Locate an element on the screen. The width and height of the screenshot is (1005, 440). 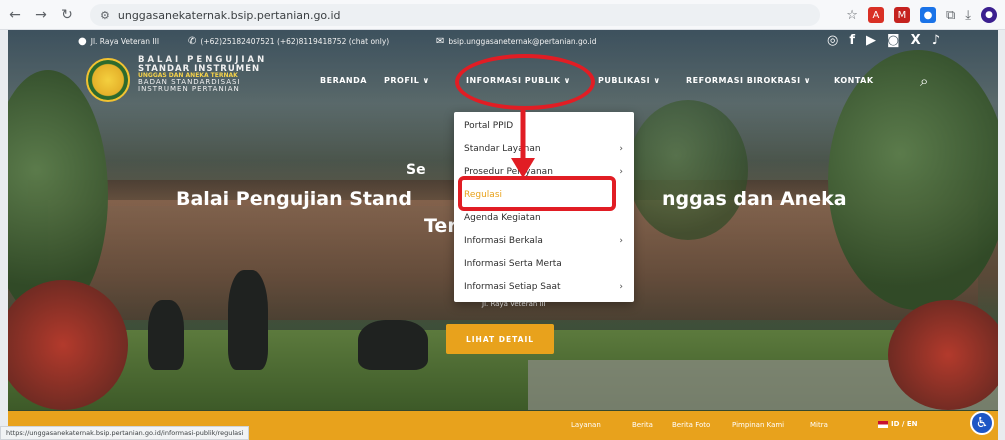
nav-kontak: KONTAK is located at coordinates (854, 80).